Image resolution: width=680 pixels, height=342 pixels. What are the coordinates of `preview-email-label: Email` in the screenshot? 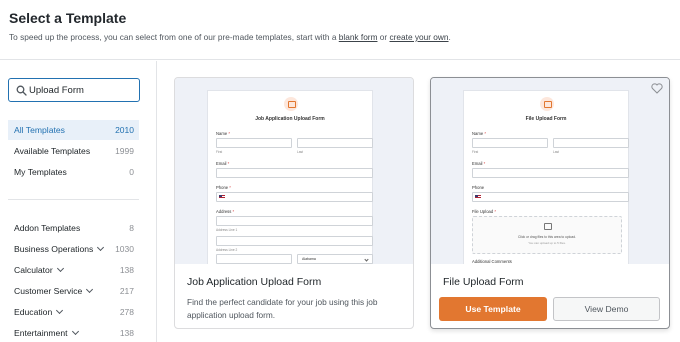 It's located at (221, 163).